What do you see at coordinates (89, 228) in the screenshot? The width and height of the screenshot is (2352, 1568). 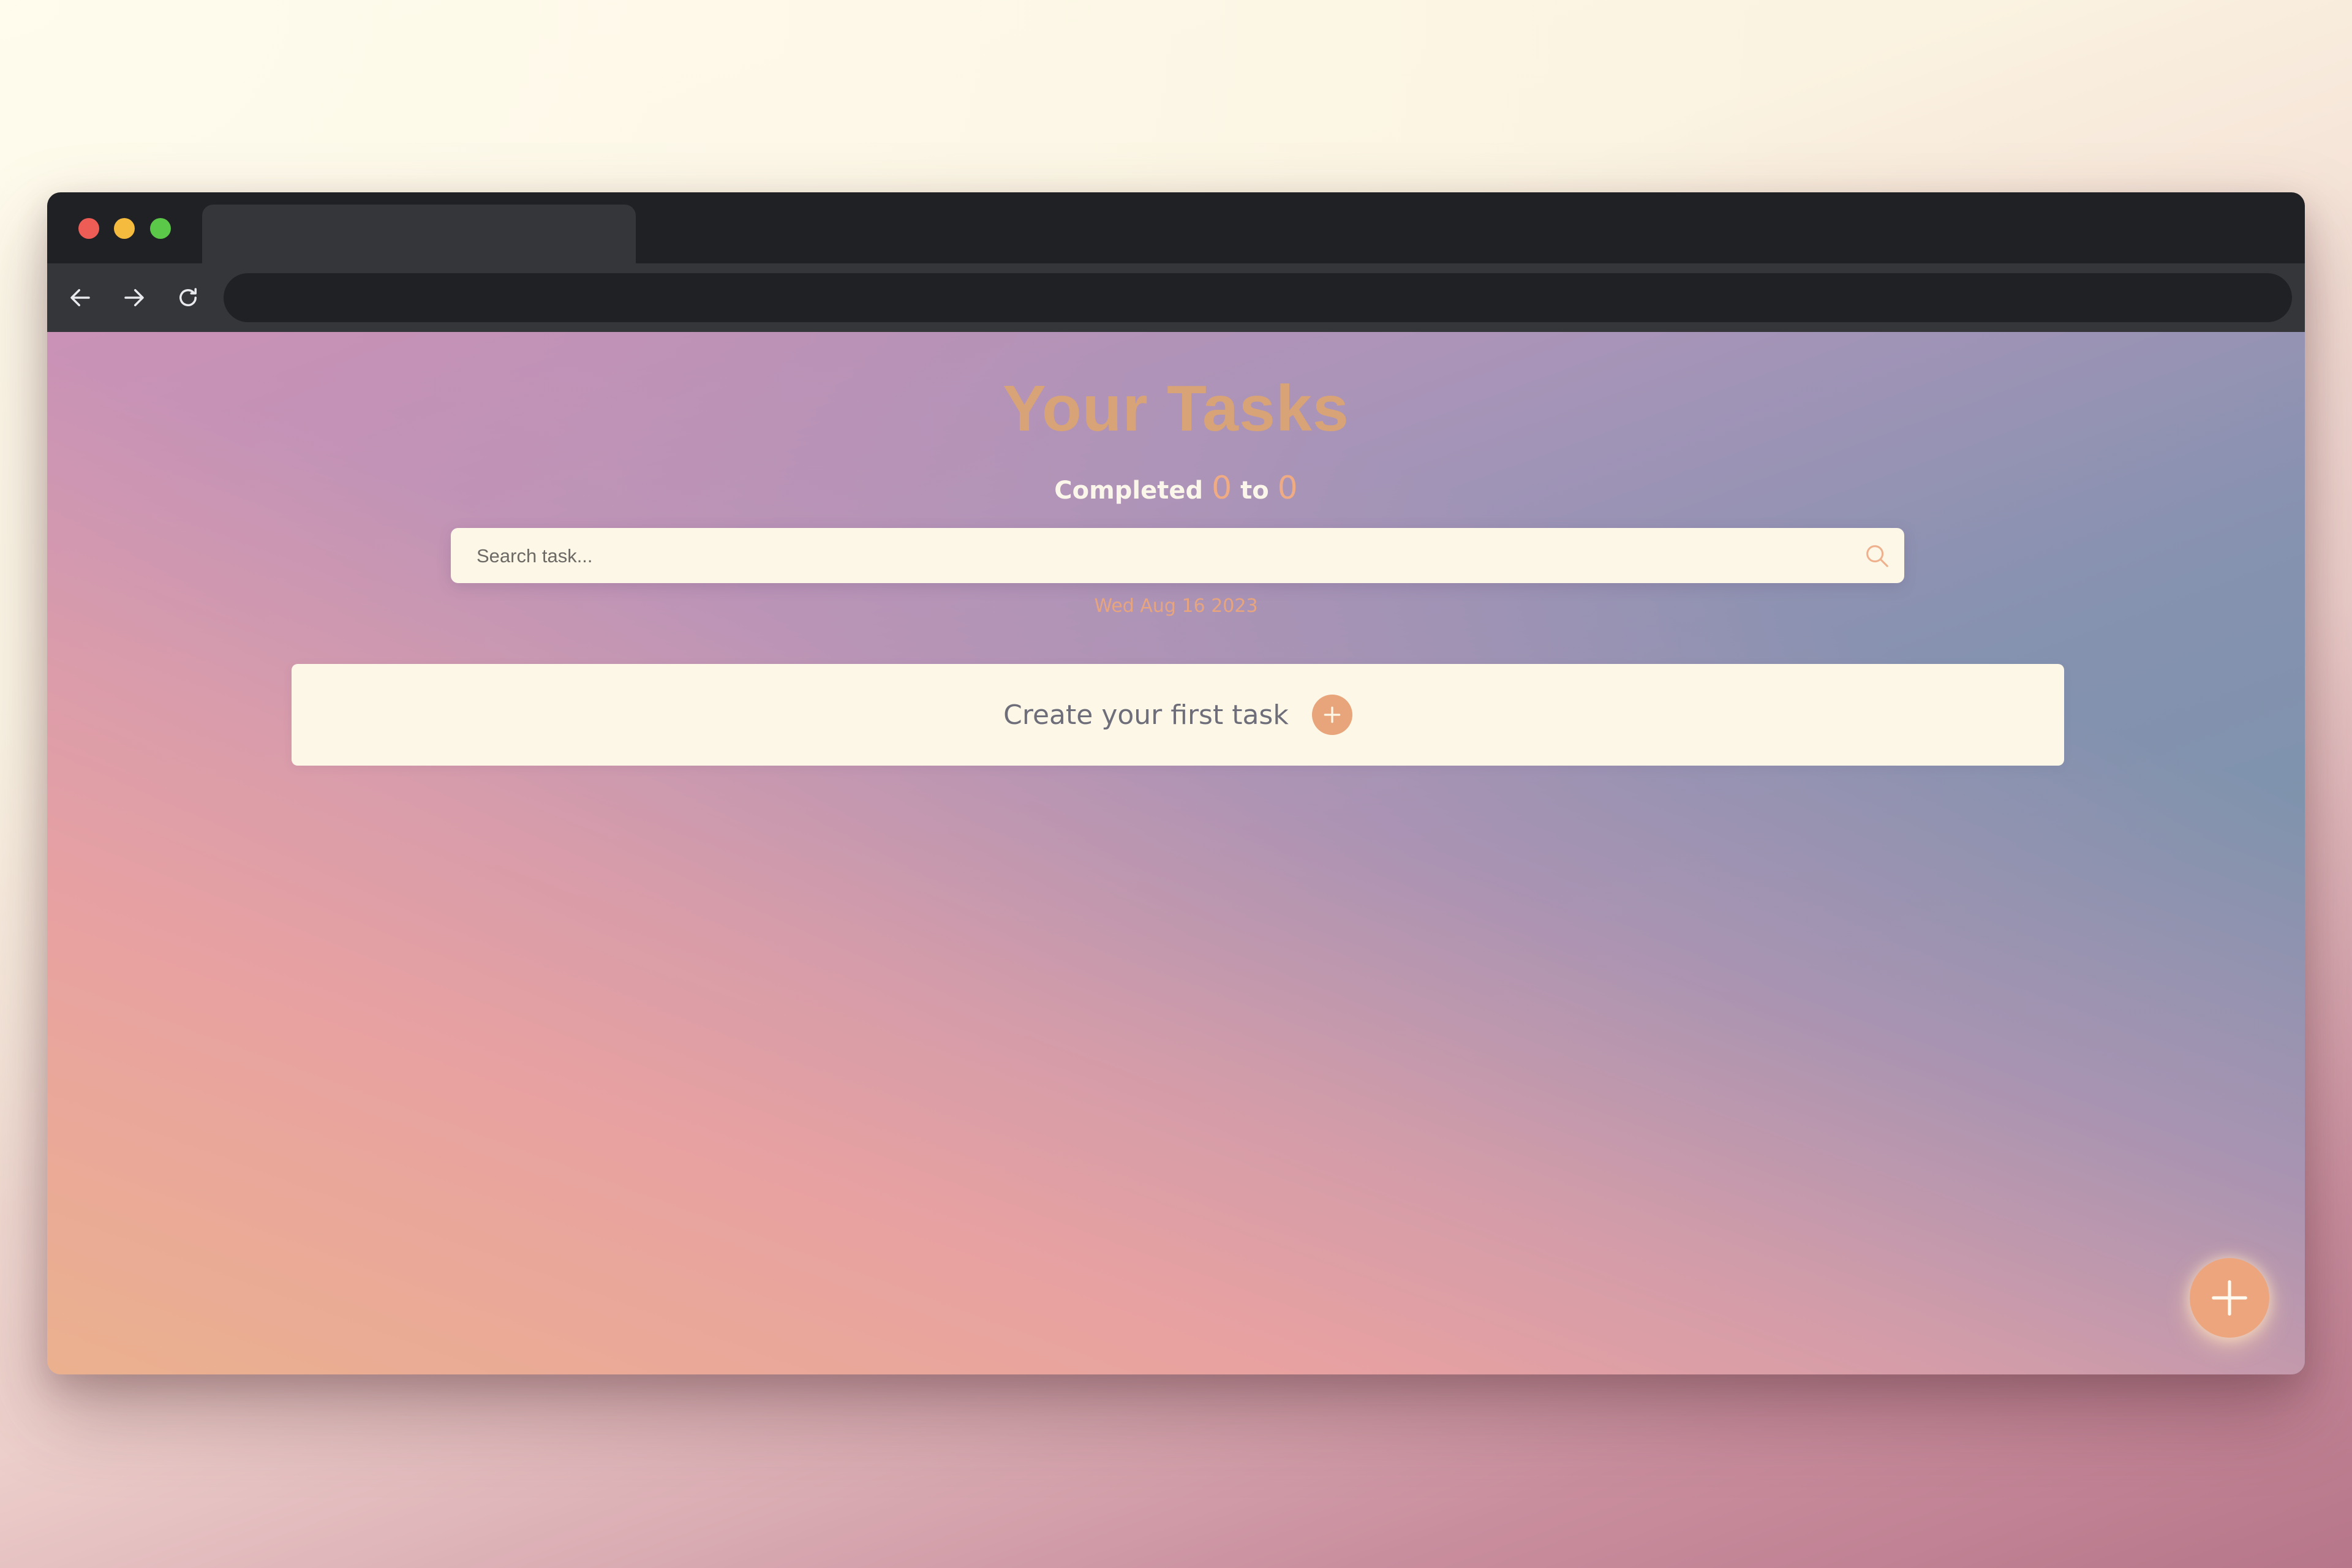 I see `close-window-button` at bounding box center [89, 228].